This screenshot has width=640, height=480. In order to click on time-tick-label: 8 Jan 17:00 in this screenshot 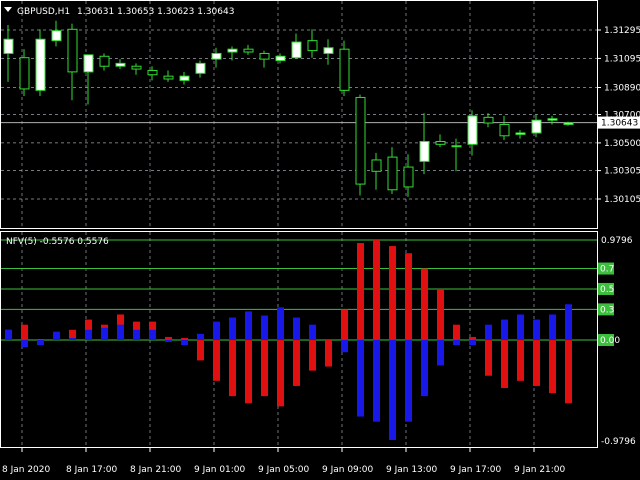, I will do `click(92, 470)`.